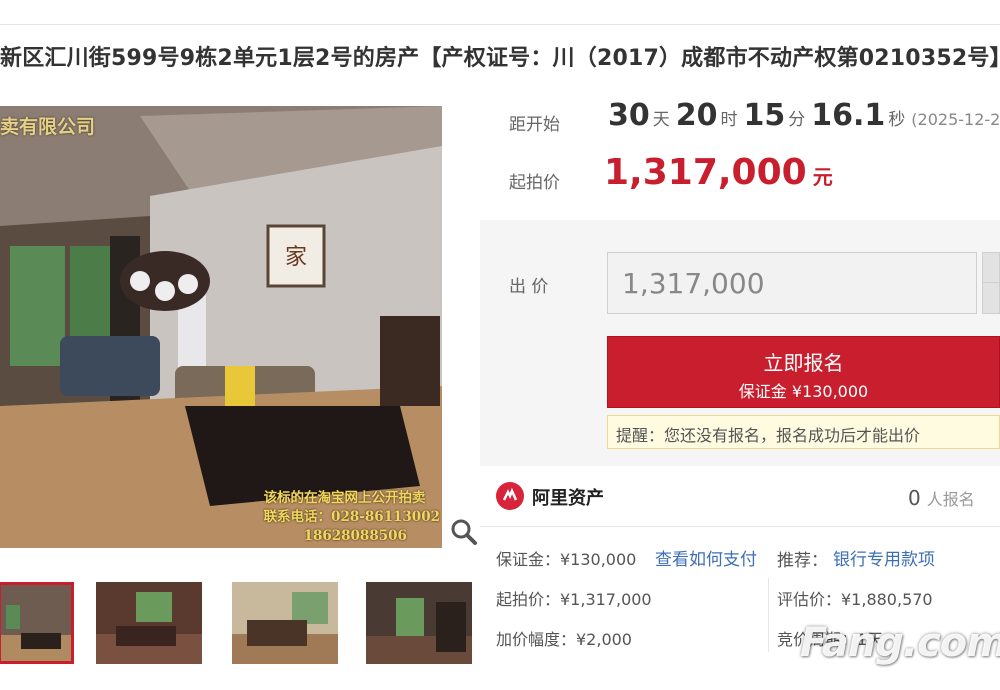 The width and height of the screenshot is (1000, 690). I want to click on bid-label: 出 价, so click(529, 287).